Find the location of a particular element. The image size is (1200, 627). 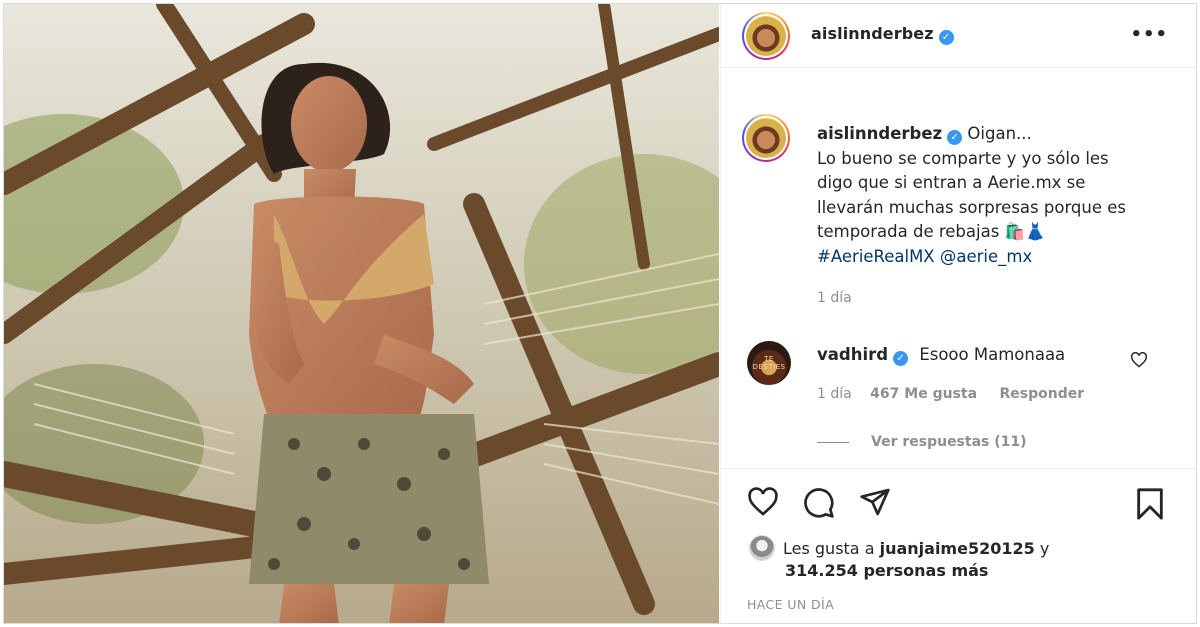

commenter-username: vadhird is located at coordinates (852, 354).